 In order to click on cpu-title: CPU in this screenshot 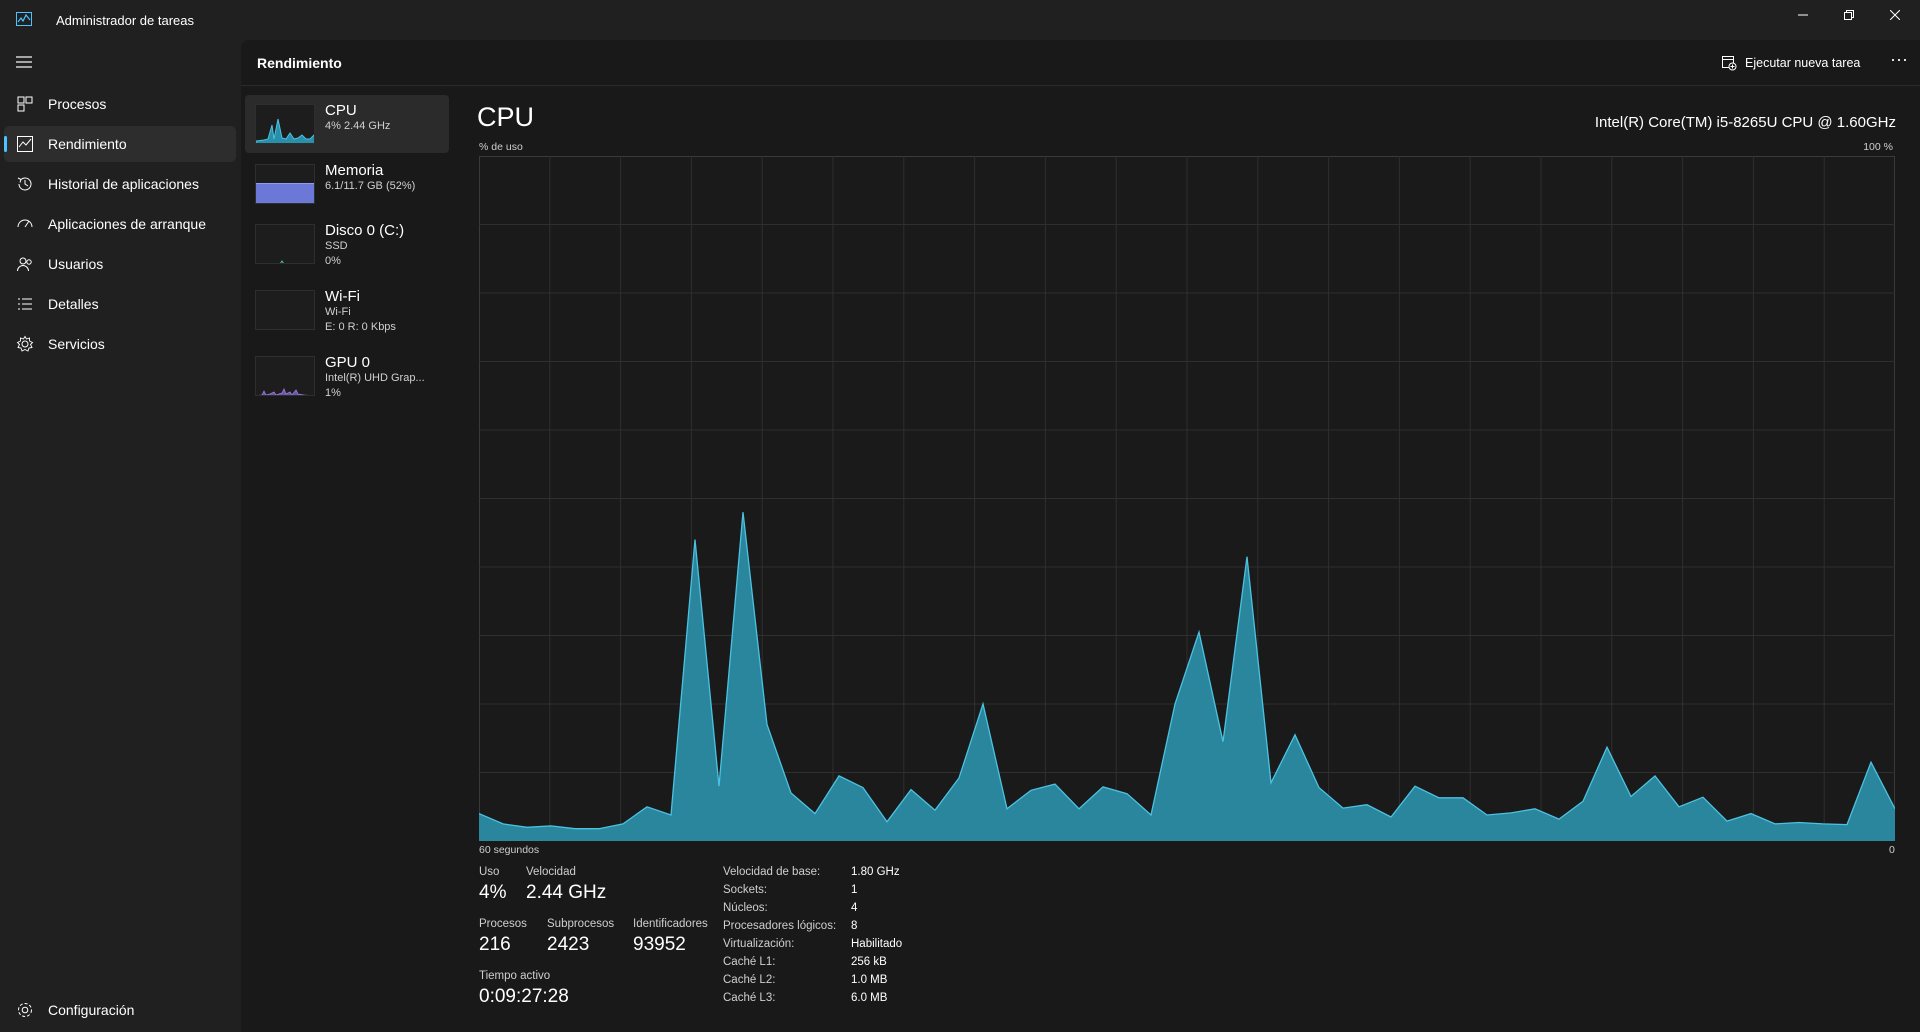, I will do `click(506, 117)`.